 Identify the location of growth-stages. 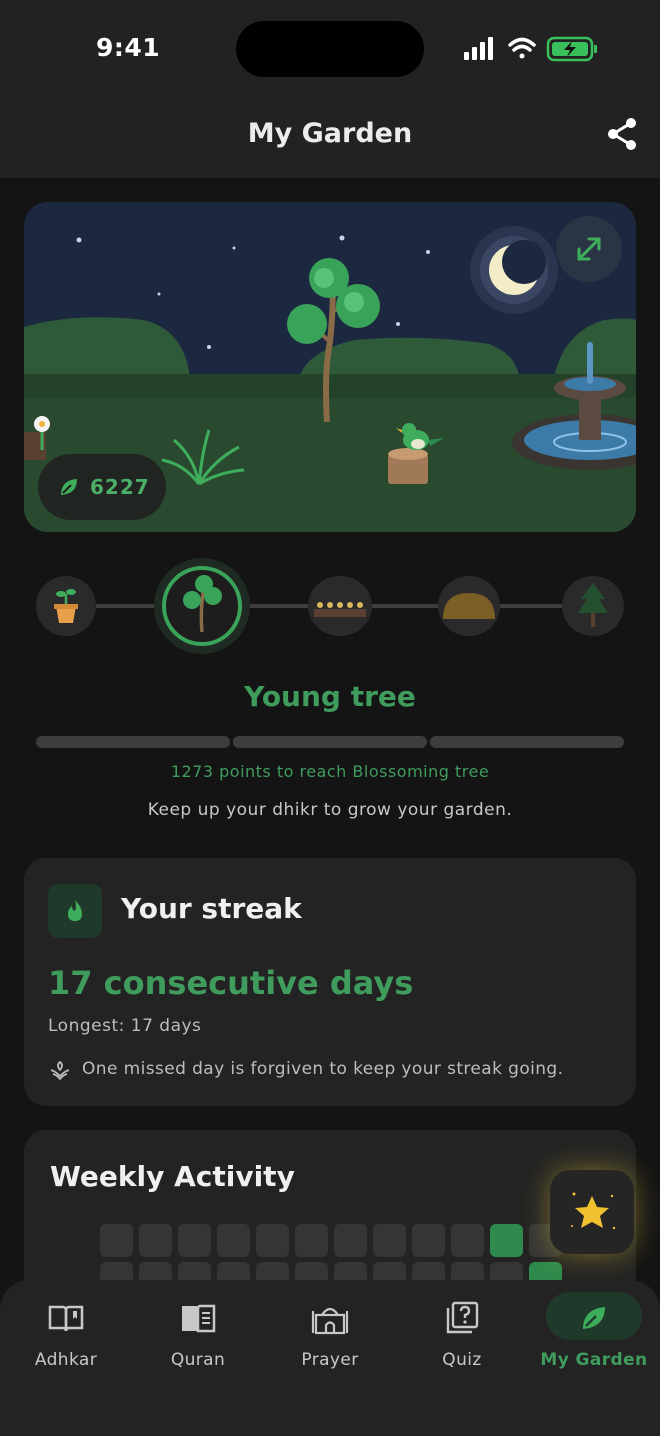
(330, 606).